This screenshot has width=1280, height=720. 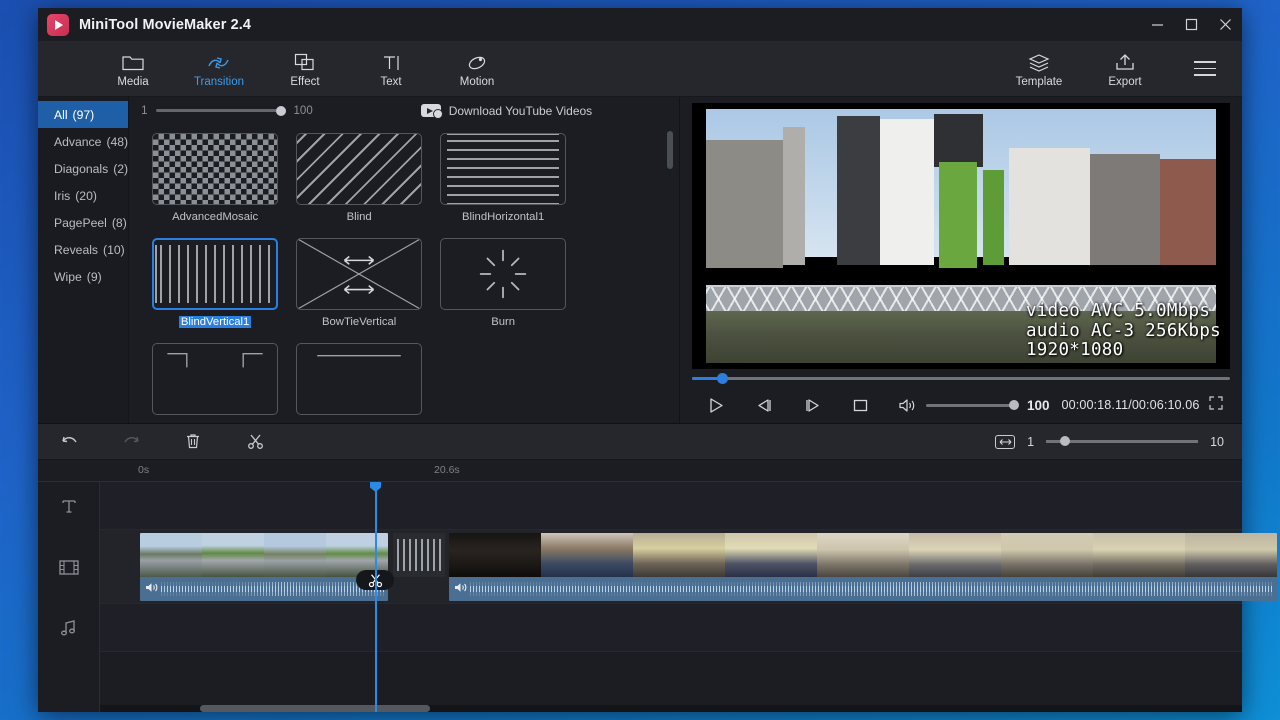 I want to click on tab-transition: Transition, so click(x=219, y=69).